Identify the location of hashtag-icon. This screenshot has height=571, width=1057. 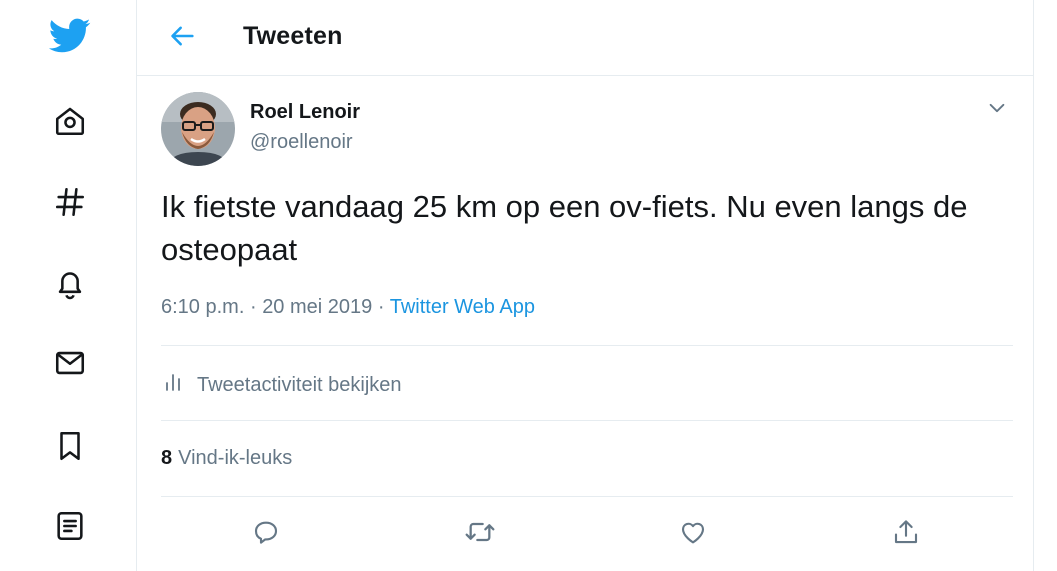
(70, 202).